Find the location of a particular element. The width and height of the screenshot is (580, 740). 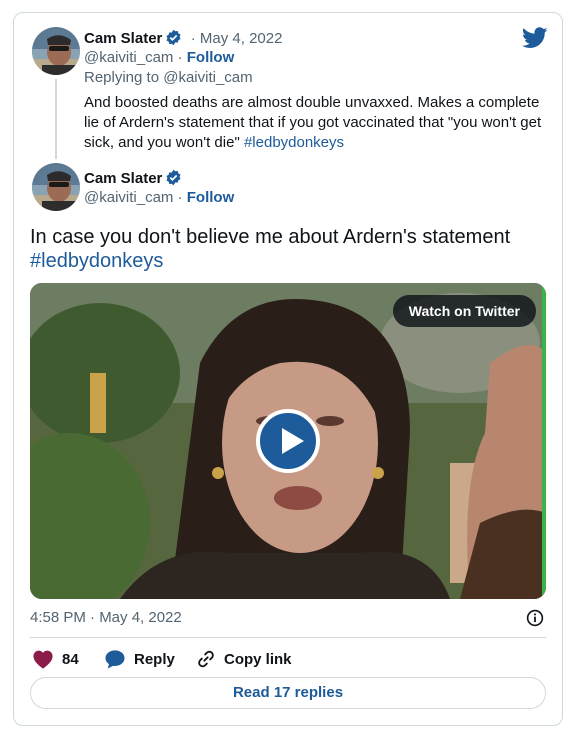

info-icon is located at coordinates (535, 618).